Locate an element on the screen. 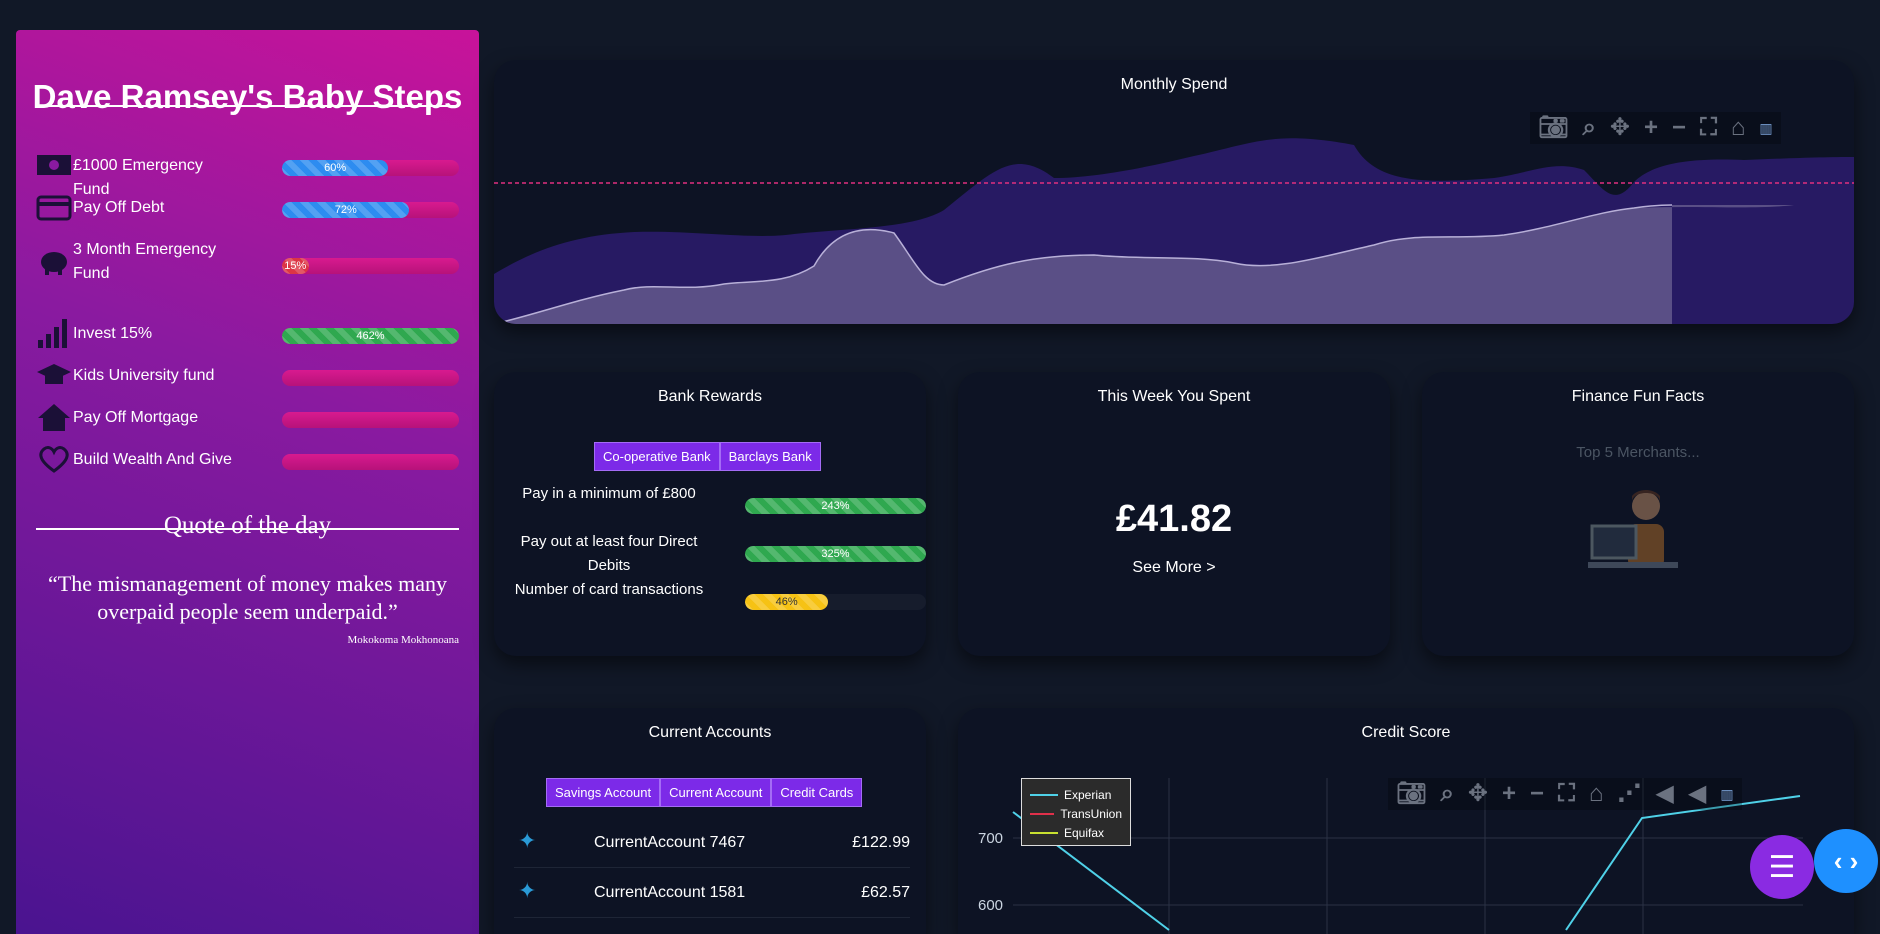 The height and width of the screenshot is (934, 1880). y-tick-label: 700 is located at coordinates (990, 838).